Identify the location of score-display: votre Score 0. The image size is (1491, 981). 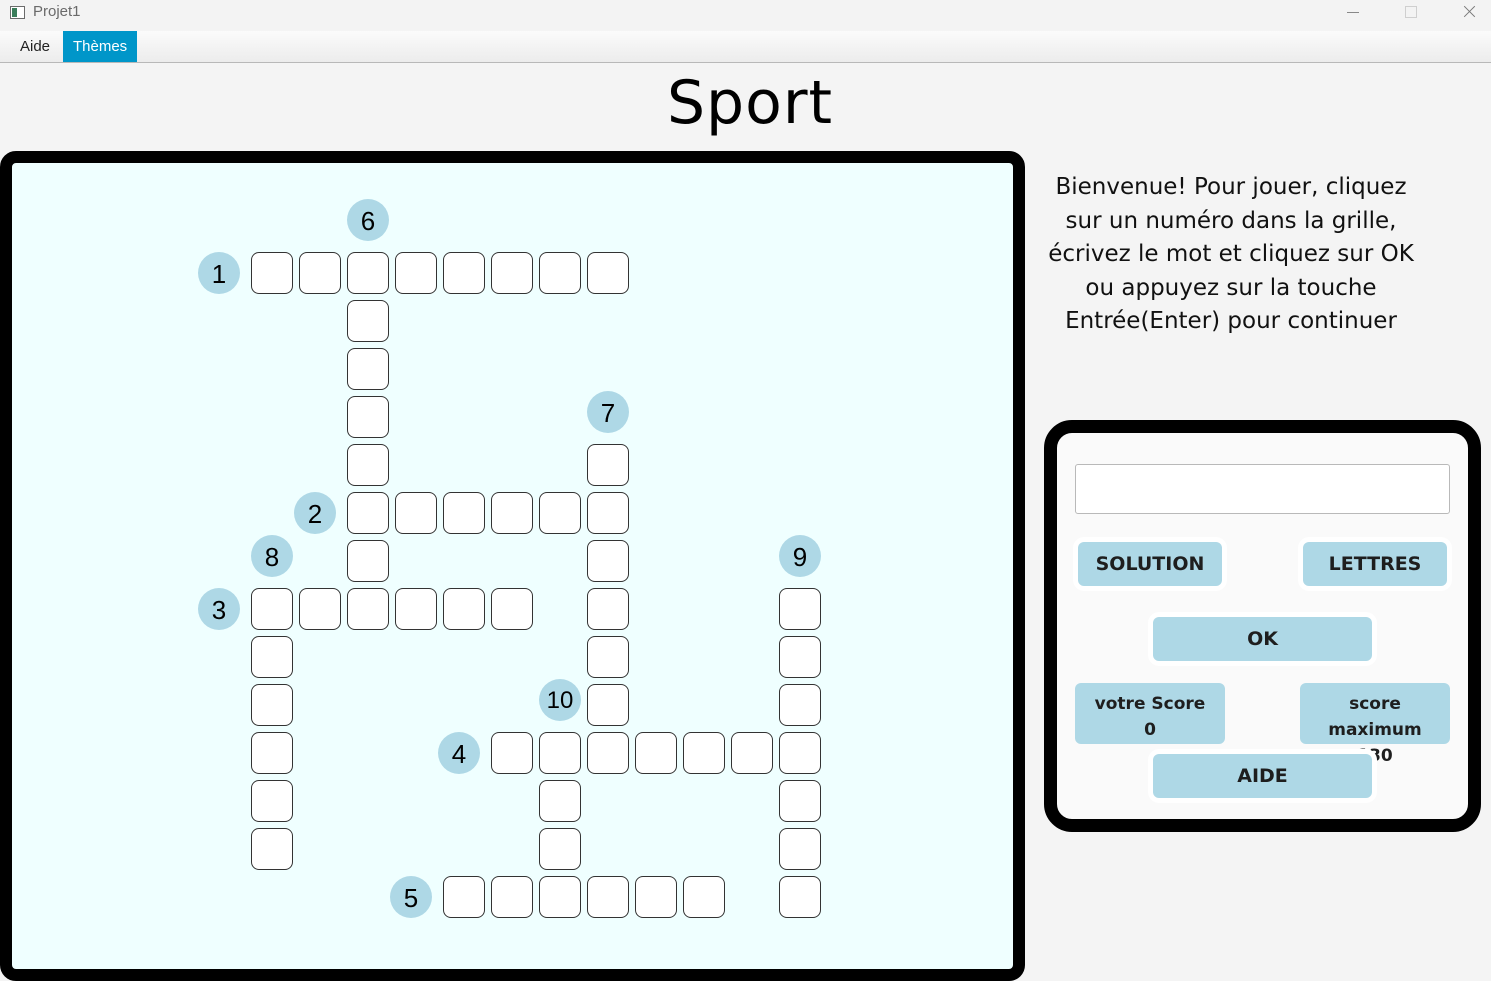
(1150, 713).